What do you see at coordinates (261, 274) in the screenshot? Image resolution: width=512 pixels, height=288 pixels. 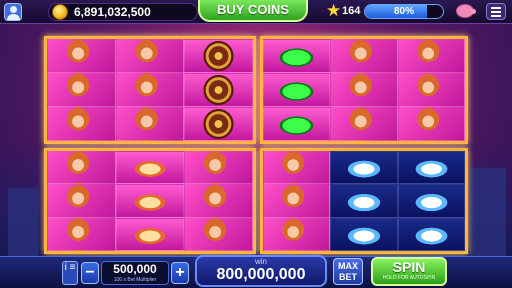 I see `win-value: 800,000,000` at bounding box center [261, 274].